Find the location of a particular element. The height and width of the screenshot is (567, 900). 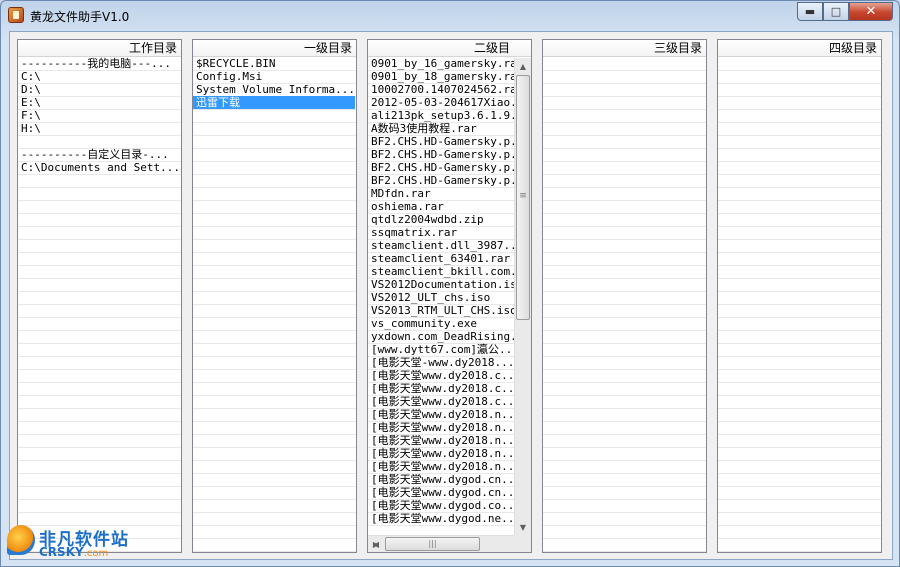

vertical-scroll-thumb: ≡ is located at coordinates (523, 197).